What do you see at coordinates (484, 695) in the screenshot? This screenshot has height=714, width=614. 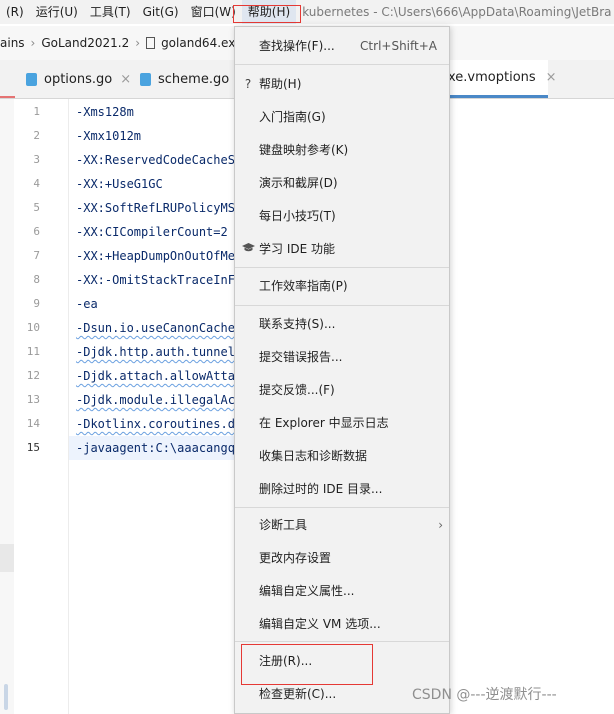 I see `csdn-watermark: CSDN @---逆渡默行---` at bounding box center [484, 695].